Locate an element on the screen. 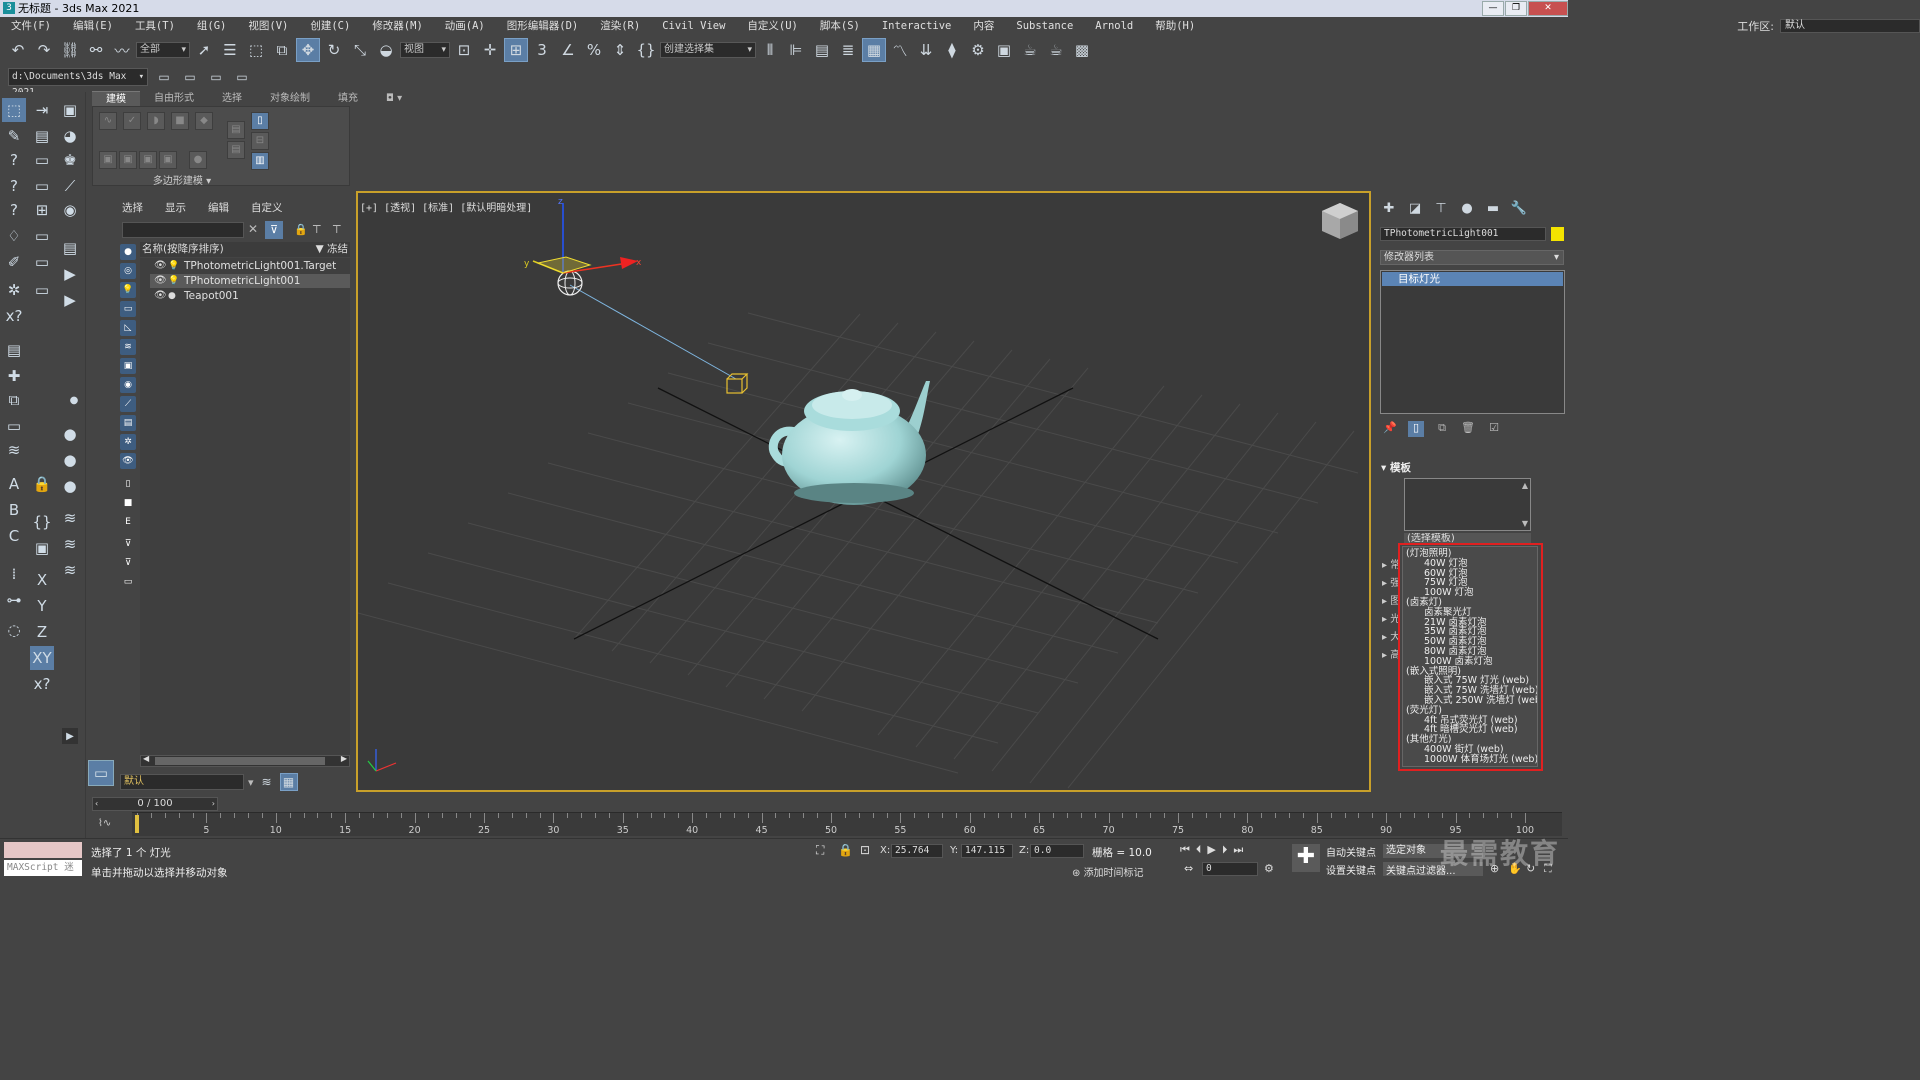 The height and width of the screenshot is (1080, 1920). filter-groups-icon: ▣ is located at coordinates (128, 366).